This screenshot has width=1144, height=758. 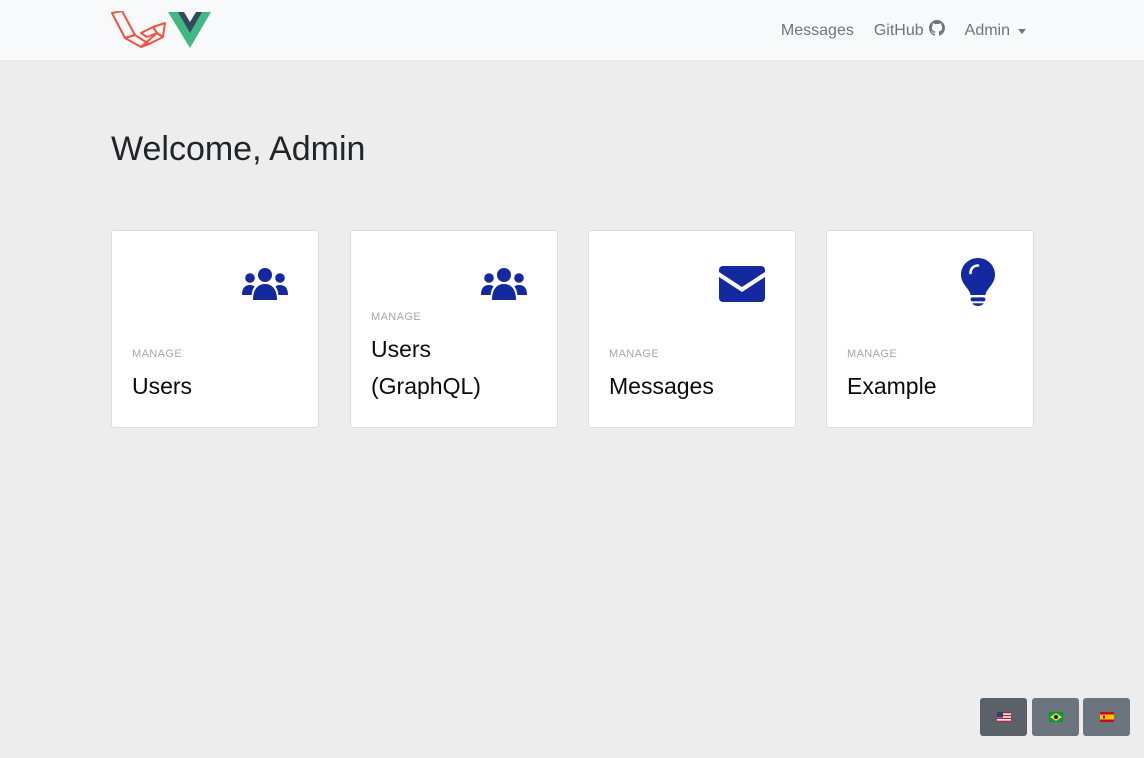 I want to click on card-example: MANAGE Example, so click(x=930, y=329).